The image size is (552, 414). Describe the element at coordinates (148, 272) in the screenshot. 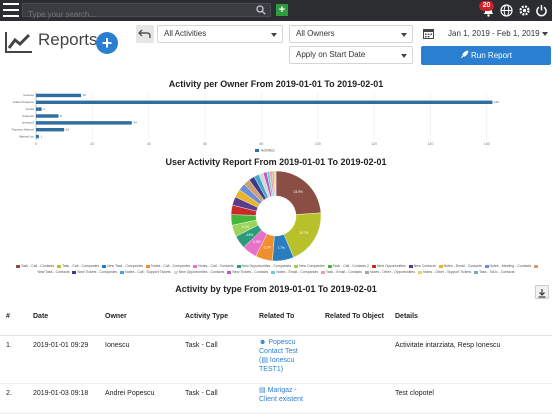

I see `legend-label: Notes - Call - Support Tickets` at that location.